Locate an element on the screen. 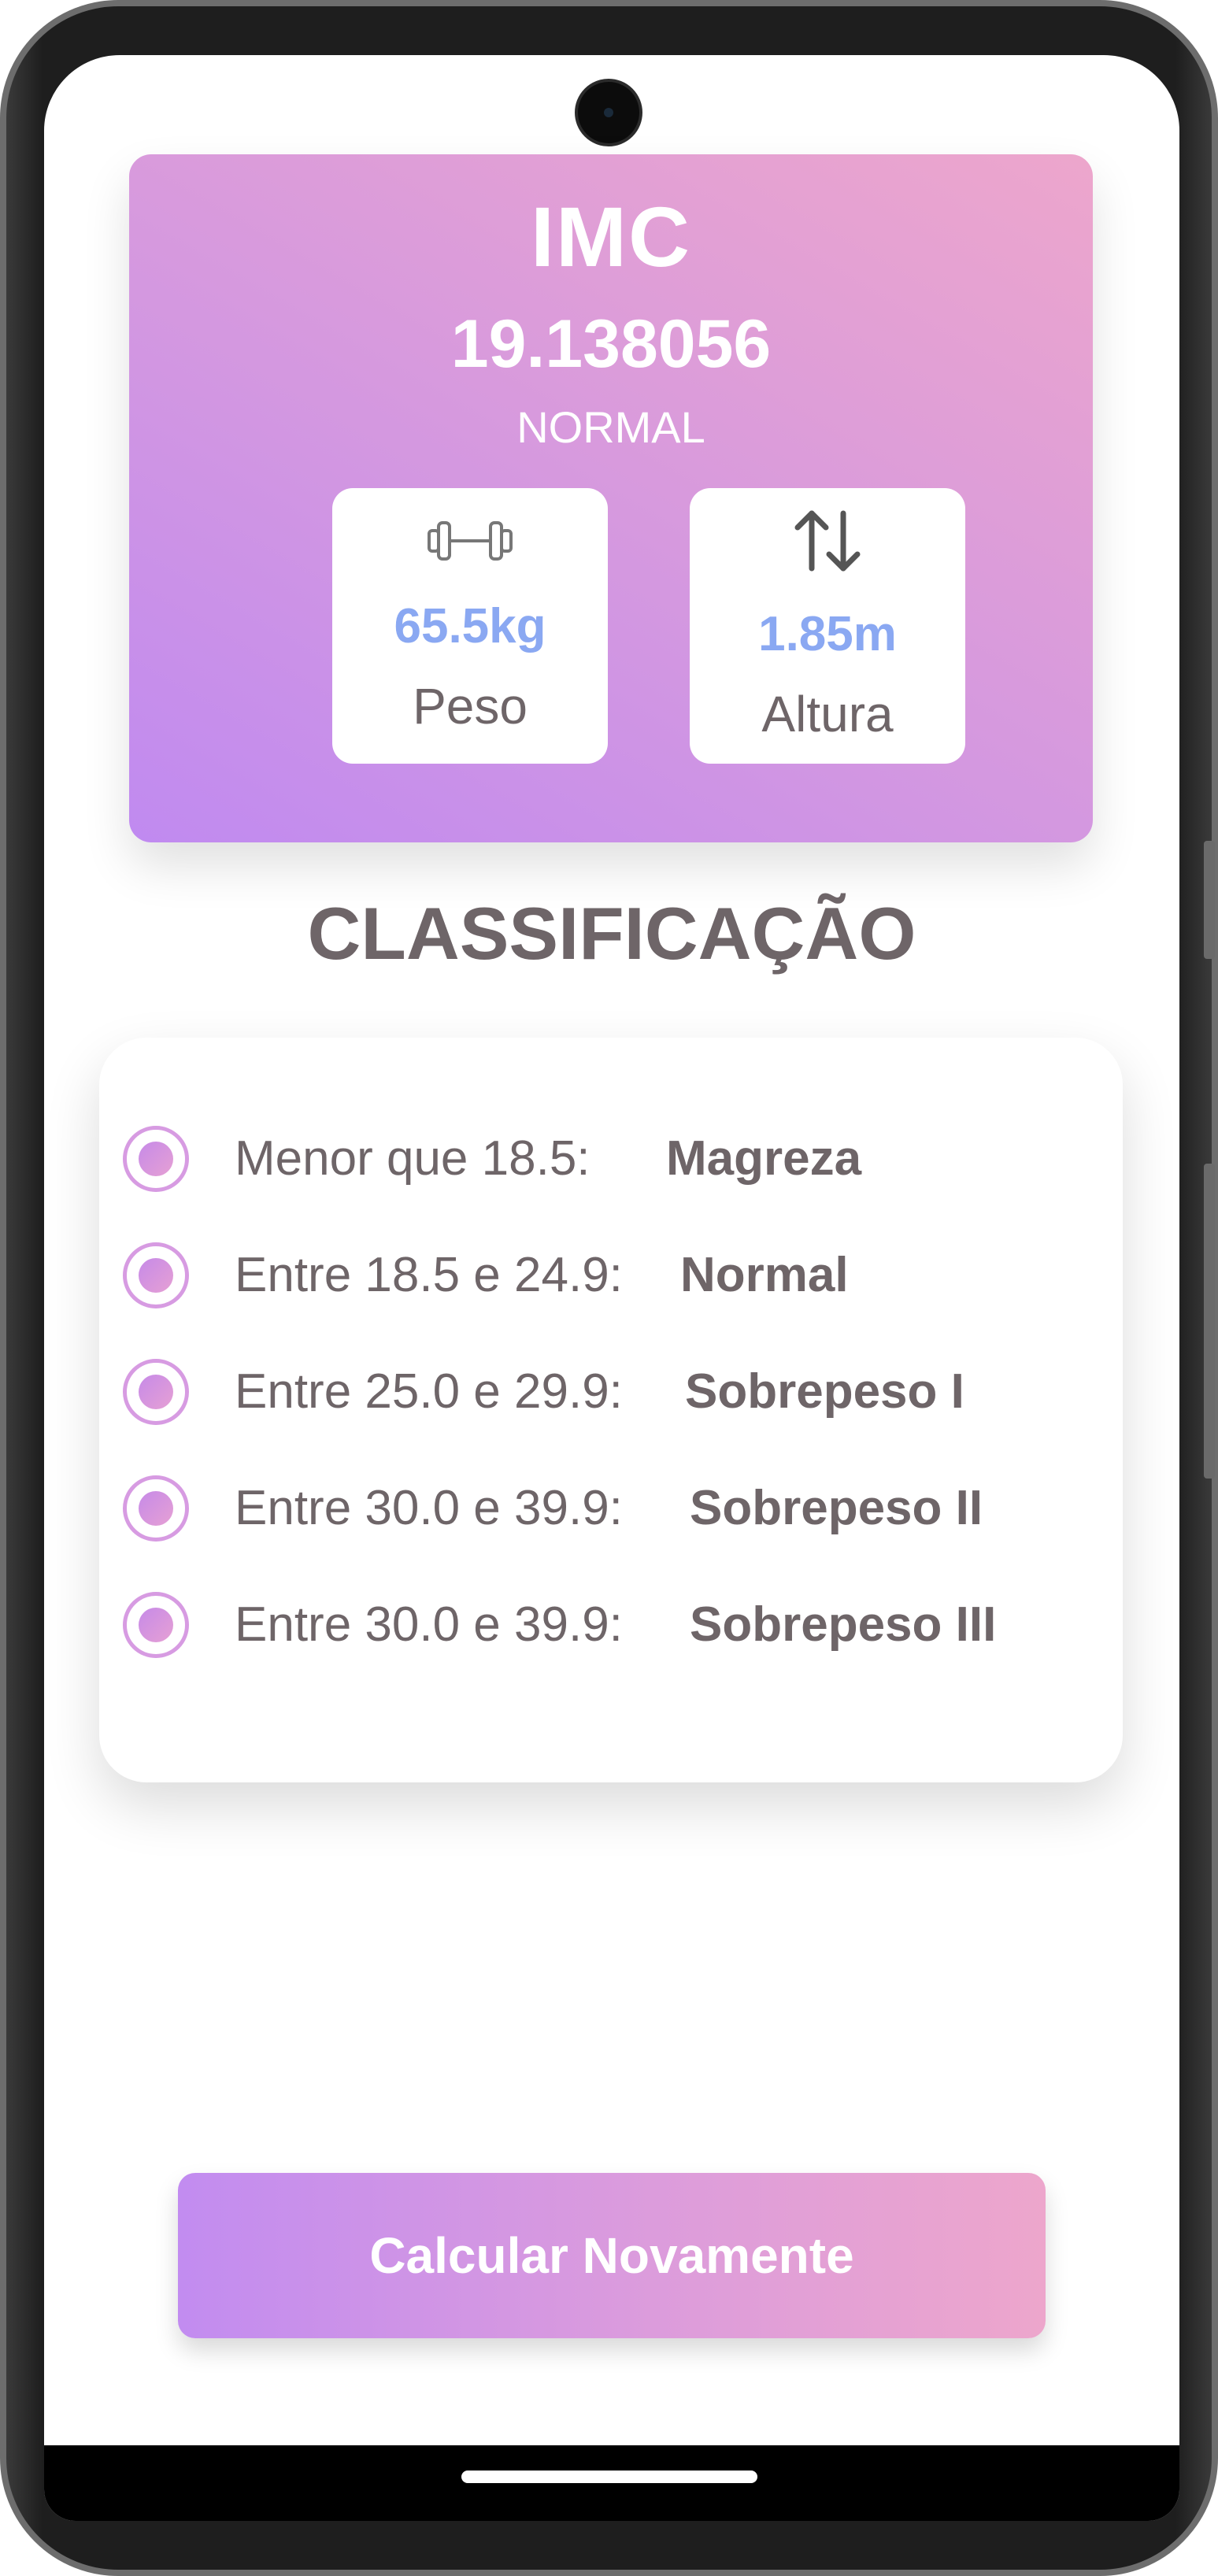 The width and height of the screenshot is (1218, 2576). classification-name: Sobrepeso I is located at coordinates (824, 1391).